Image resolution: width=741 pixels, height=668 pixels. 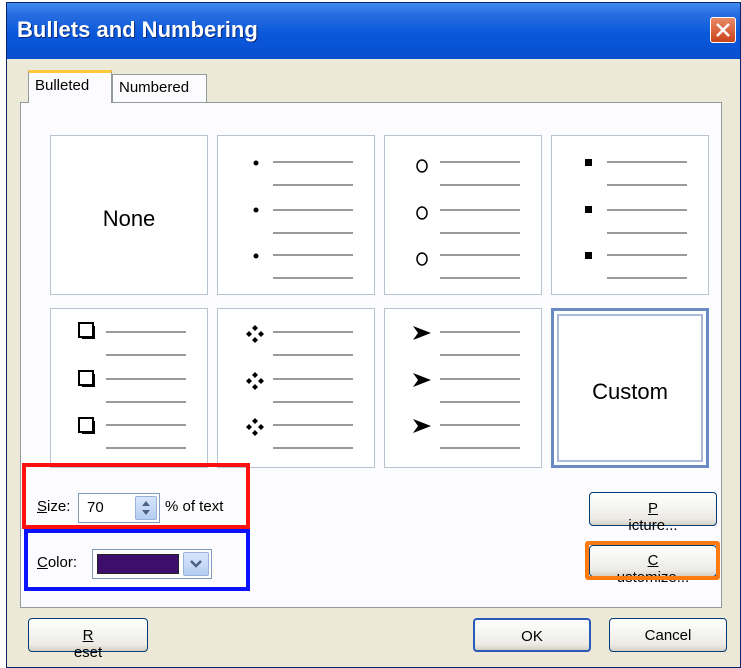 I want to click on picture-mnemonic: P, so click(x=652, y=508).